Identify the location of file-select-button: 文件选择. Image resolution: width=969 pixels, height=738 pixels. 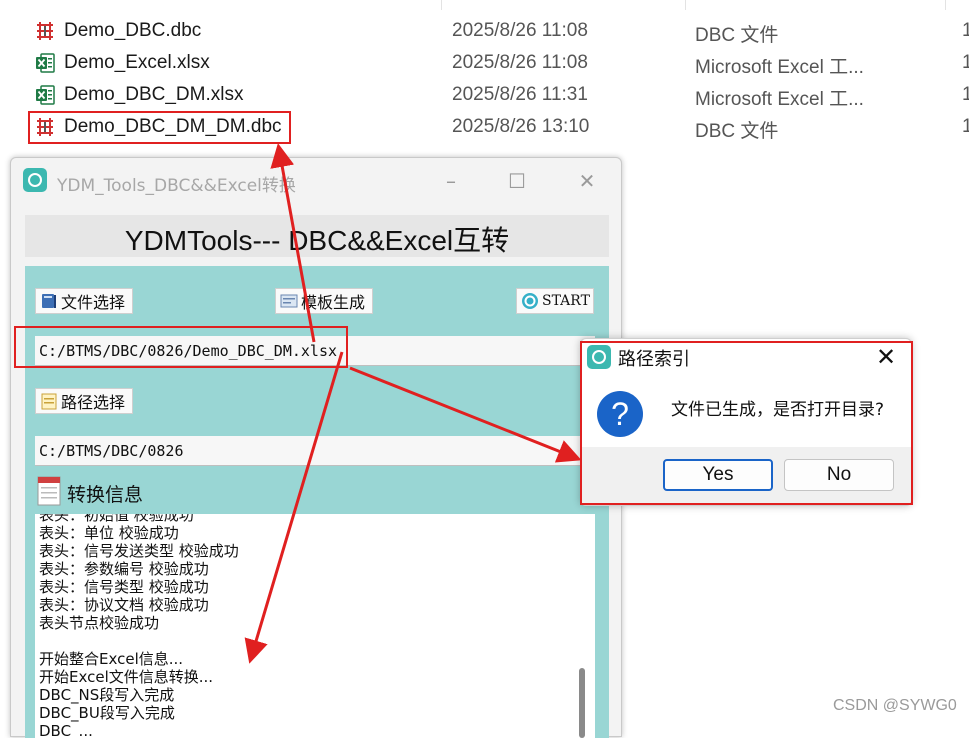
(84, 301).